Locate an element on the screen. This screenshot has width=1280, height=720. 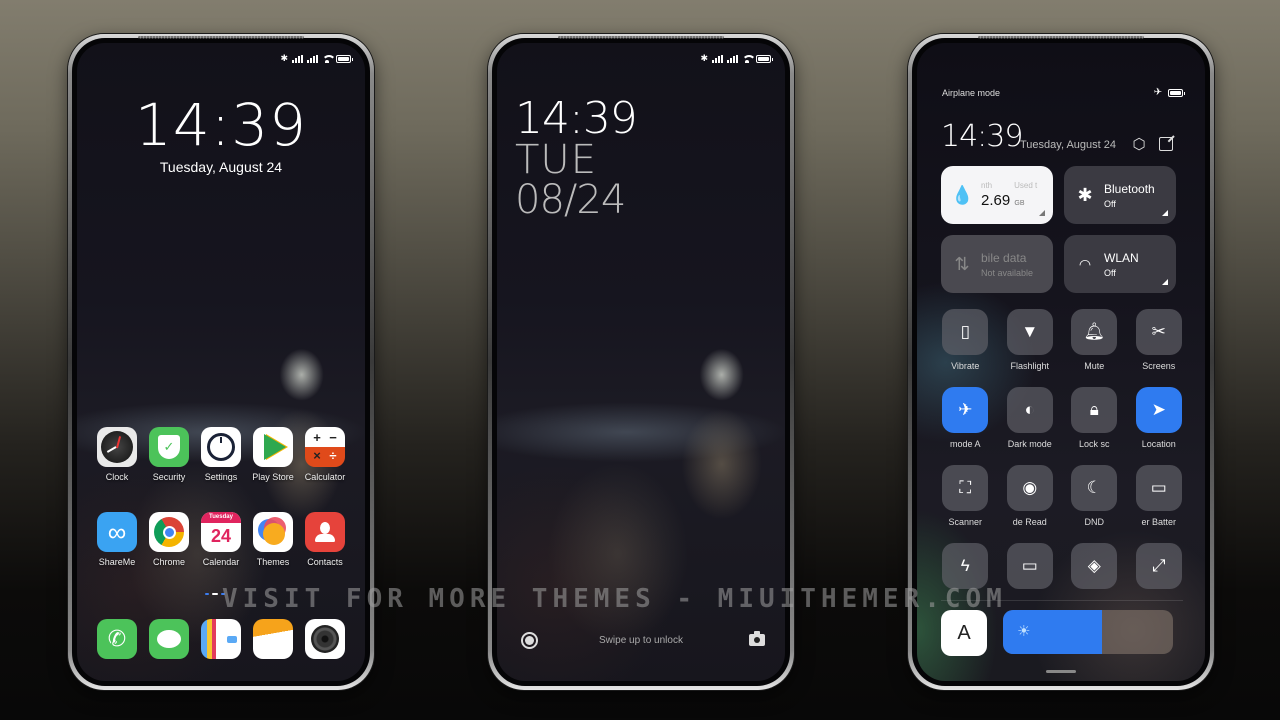
wifi-icon is located at coordinates (329, 58).